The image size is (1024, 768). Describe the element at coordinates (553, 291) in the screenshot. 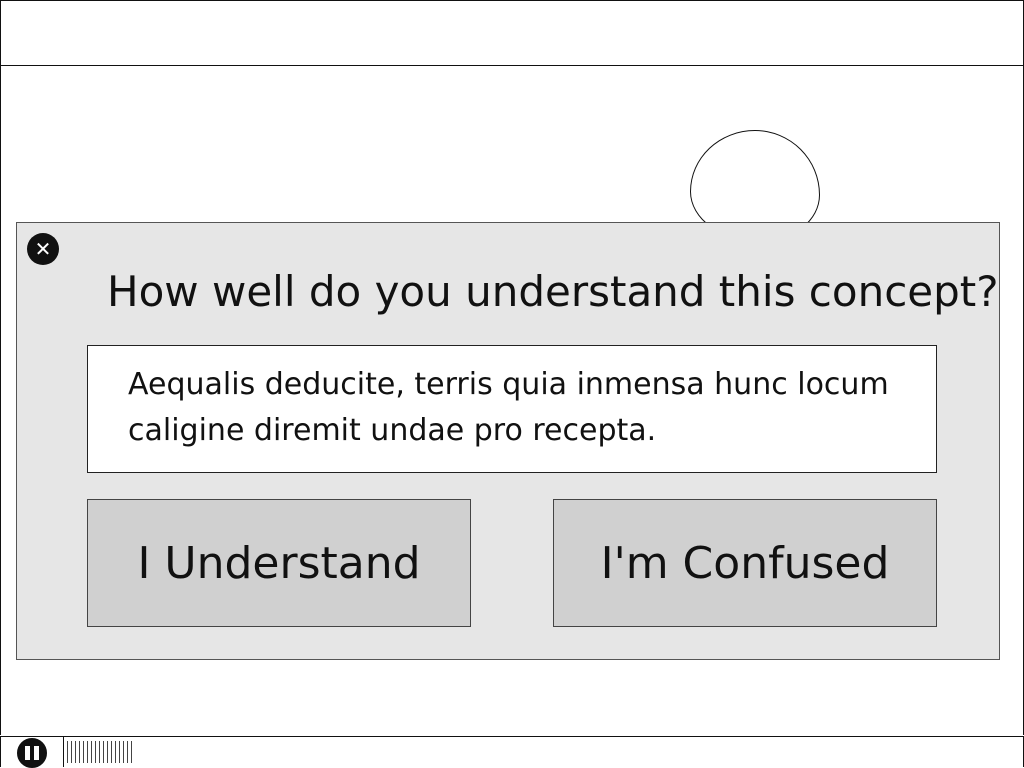

I see `dialog-question: How well do you understand this concept?` at that location.